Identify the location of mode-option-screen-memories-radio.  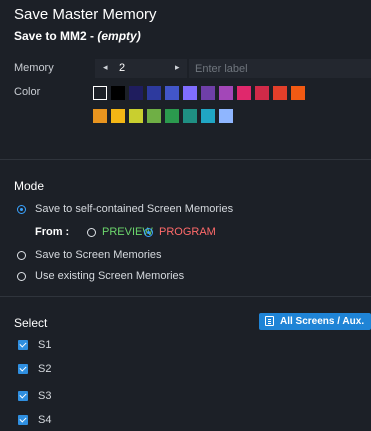
(21, 255).